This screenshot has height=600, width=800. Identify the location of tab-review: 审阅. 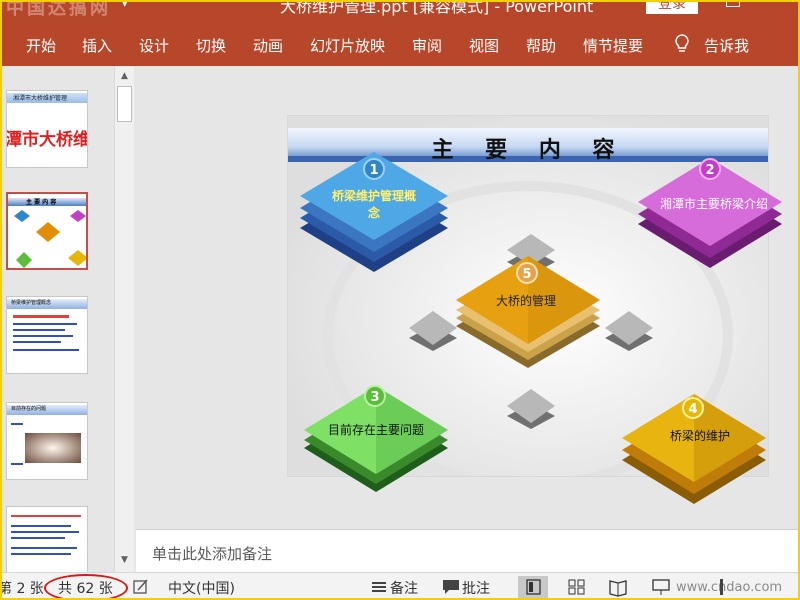
(427, 45).